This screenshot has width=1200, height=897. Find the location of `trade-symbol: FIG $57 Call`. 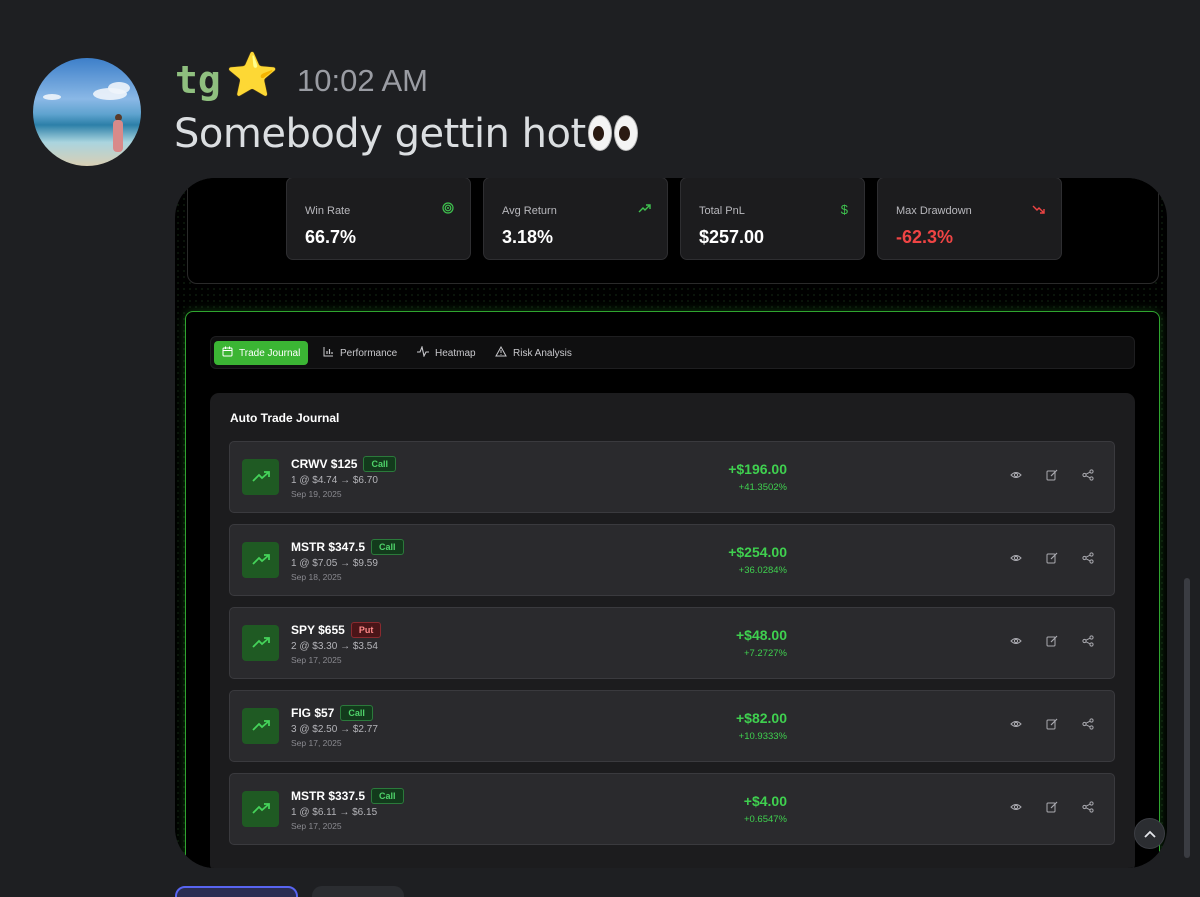

trade-symbol: FIG $57 Call is located at coordinates (332, 713).